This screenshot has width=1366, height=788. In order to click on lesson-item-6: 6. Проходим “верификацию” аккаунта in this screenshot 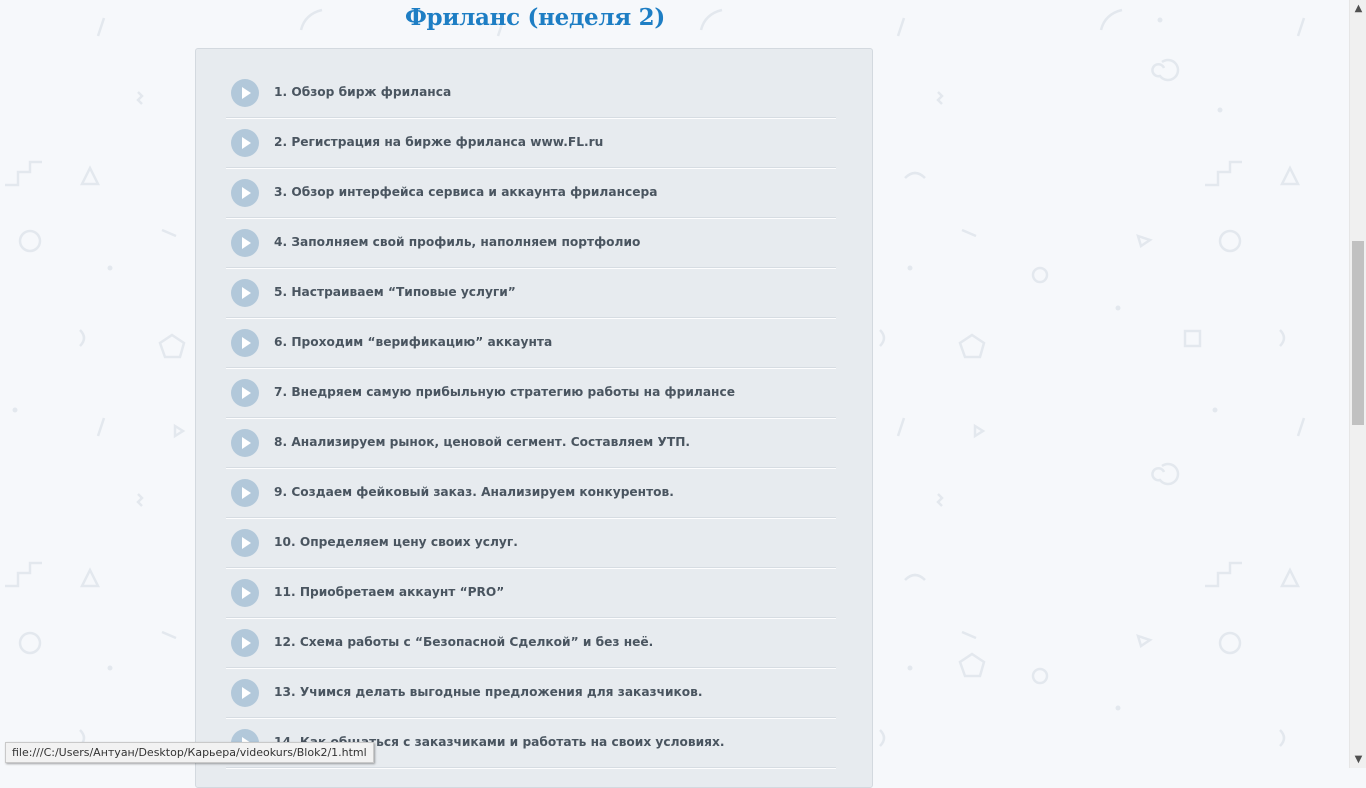, I will do `click(531, 344)`.